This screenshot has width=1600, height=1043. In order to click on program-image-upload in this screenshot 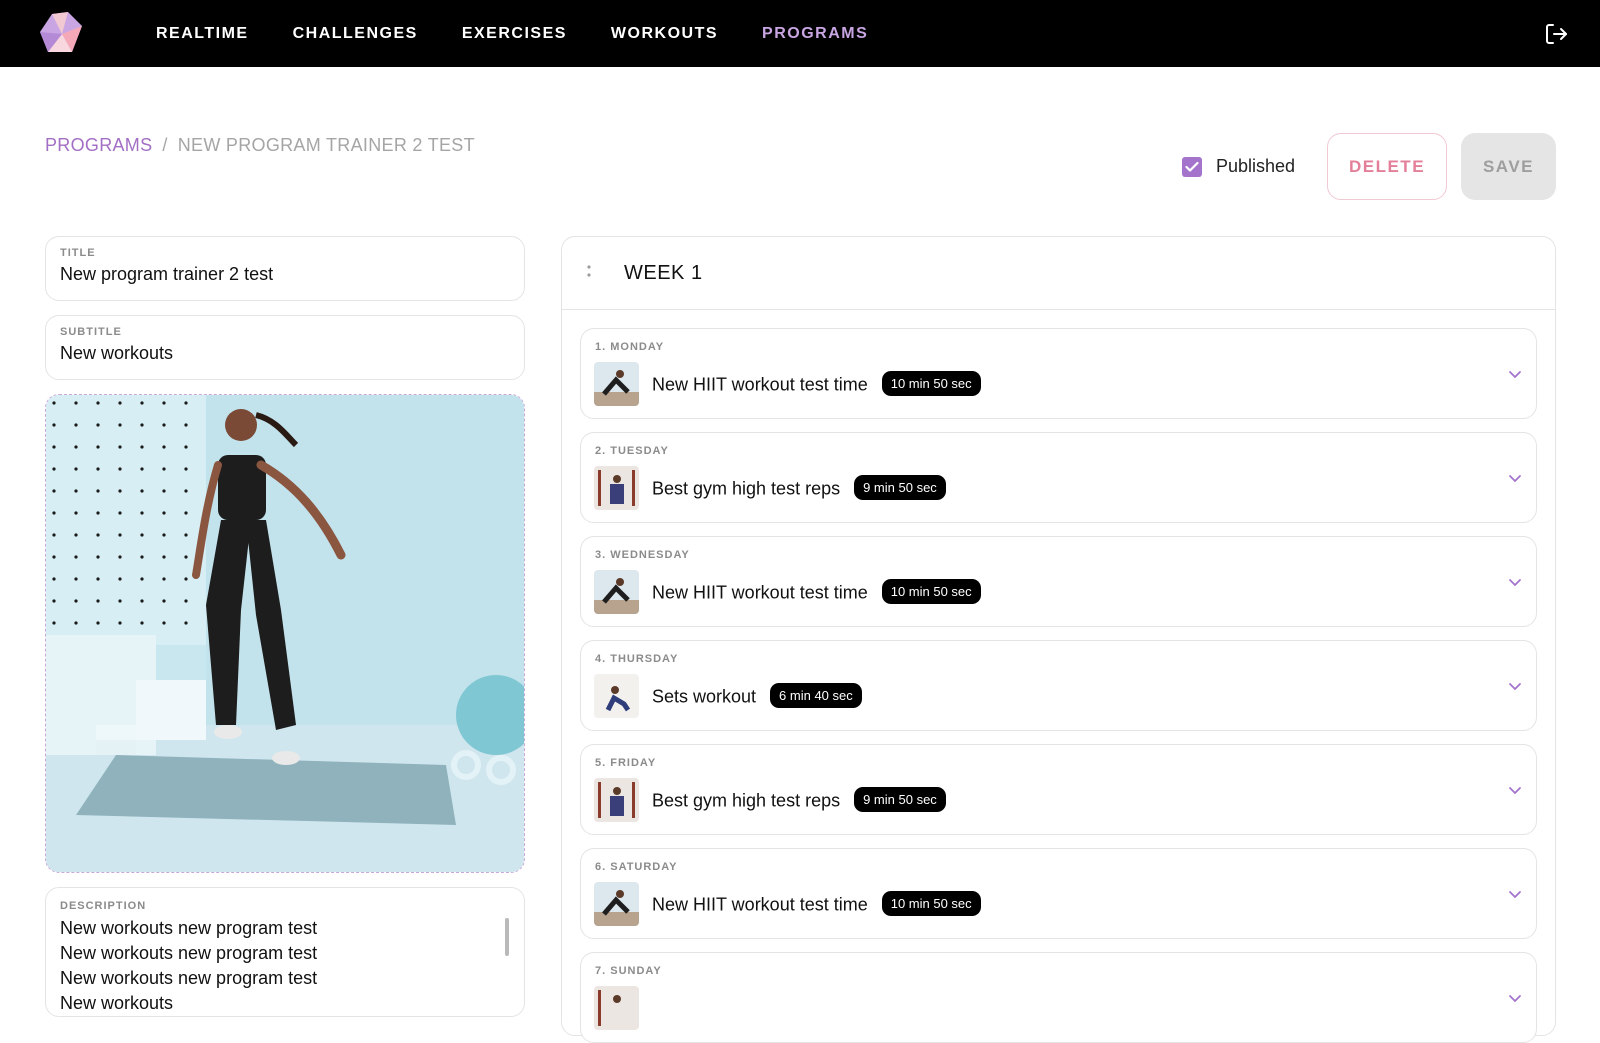, I will do `click(285, 633)`.